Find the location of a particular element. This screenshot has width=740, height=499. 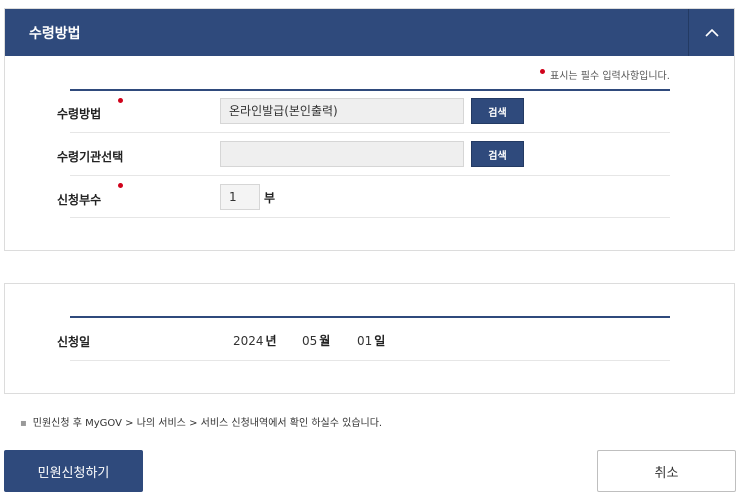

agency-label: 수령기관선택 is located at coordinates (90, 157).